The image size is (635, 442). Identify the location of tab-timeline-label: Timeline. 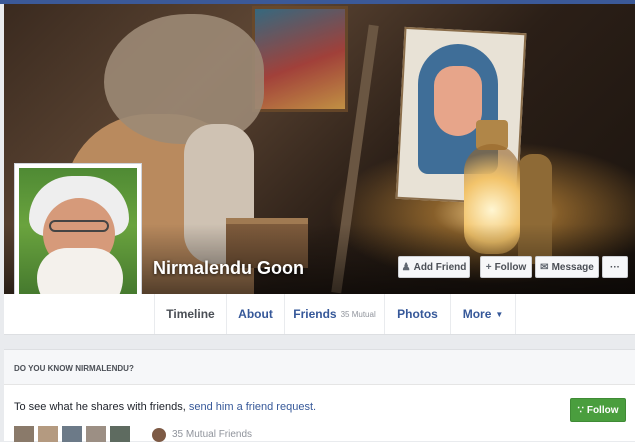
(190, 314).